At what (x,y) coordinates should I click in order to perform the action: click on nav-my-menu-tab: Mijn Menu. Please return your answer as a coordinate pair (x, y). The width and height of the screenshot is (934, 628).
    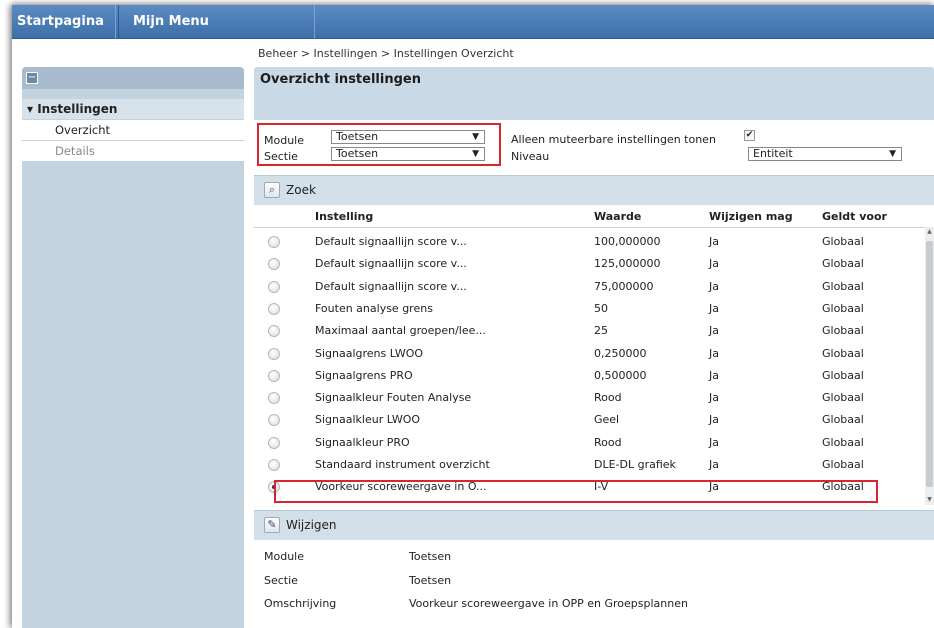
    Looking at the image, I should click on (216, 22).